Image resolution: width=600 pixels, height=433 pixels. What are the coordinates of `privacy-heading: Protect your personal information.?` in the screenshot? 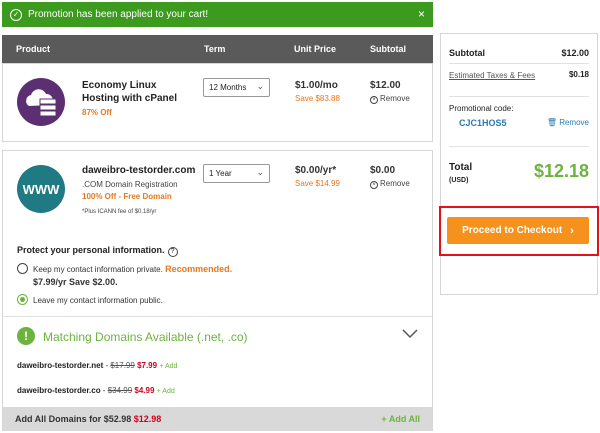 It's located at (97, 251).